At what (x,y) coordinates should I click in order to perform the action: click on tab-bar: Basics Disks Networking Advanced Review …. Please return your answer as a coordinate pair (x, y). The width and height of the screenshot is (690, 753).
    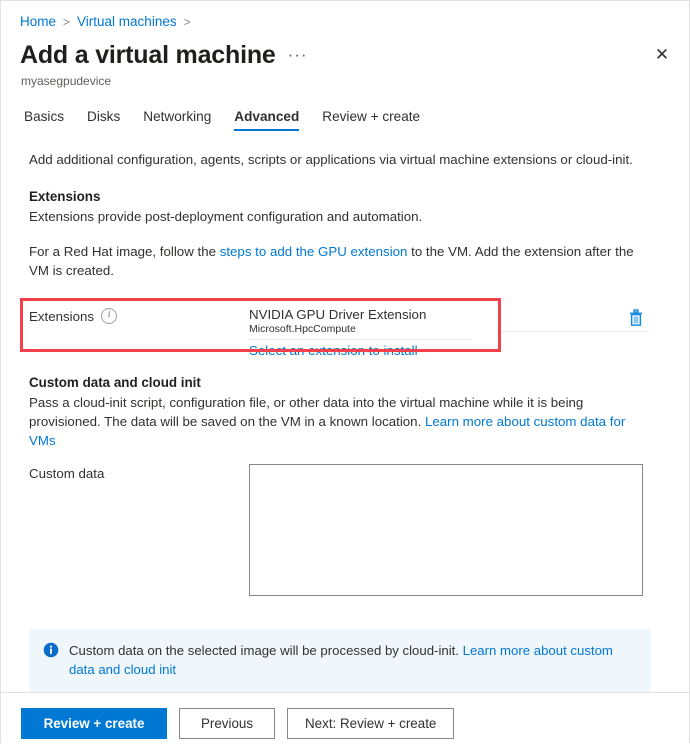
    Looking at the image, I should click on (345, 110).